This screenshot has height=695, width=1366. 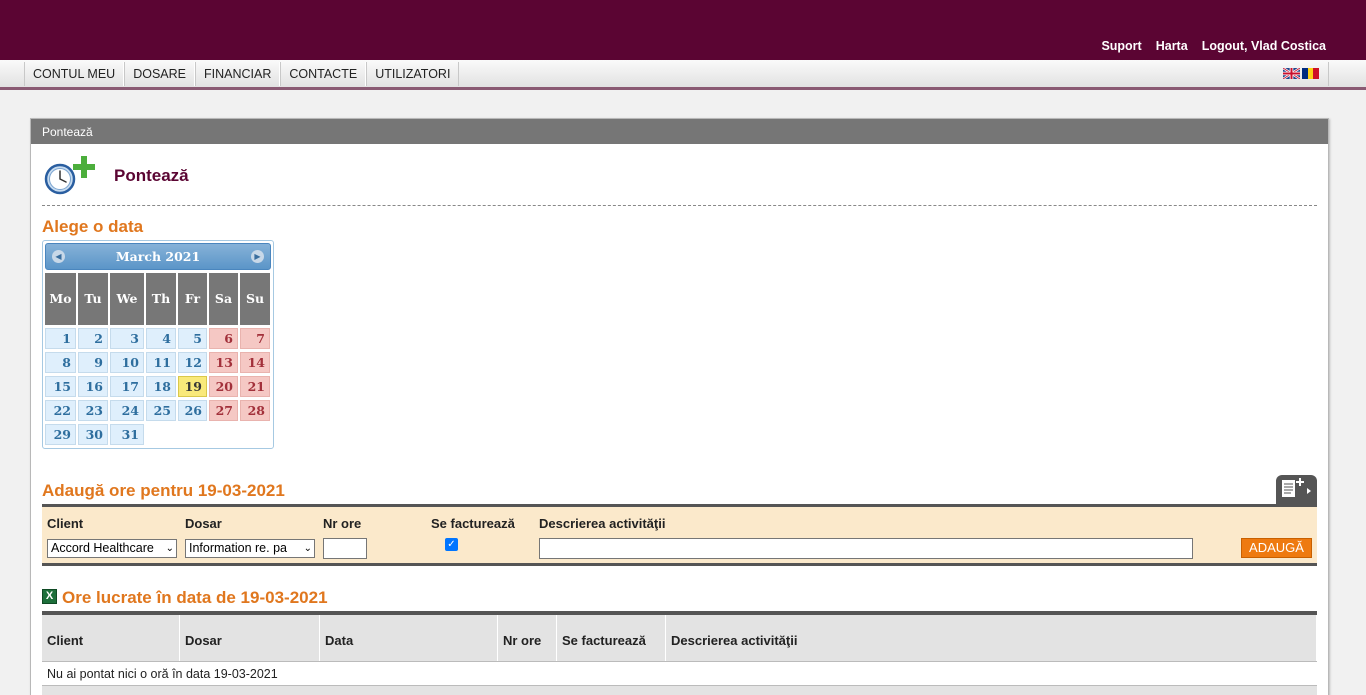 What do you see at coordinates (60, 299) in the screenshot?
I see `dow-header: Mo` at bounding box center [60, 299].